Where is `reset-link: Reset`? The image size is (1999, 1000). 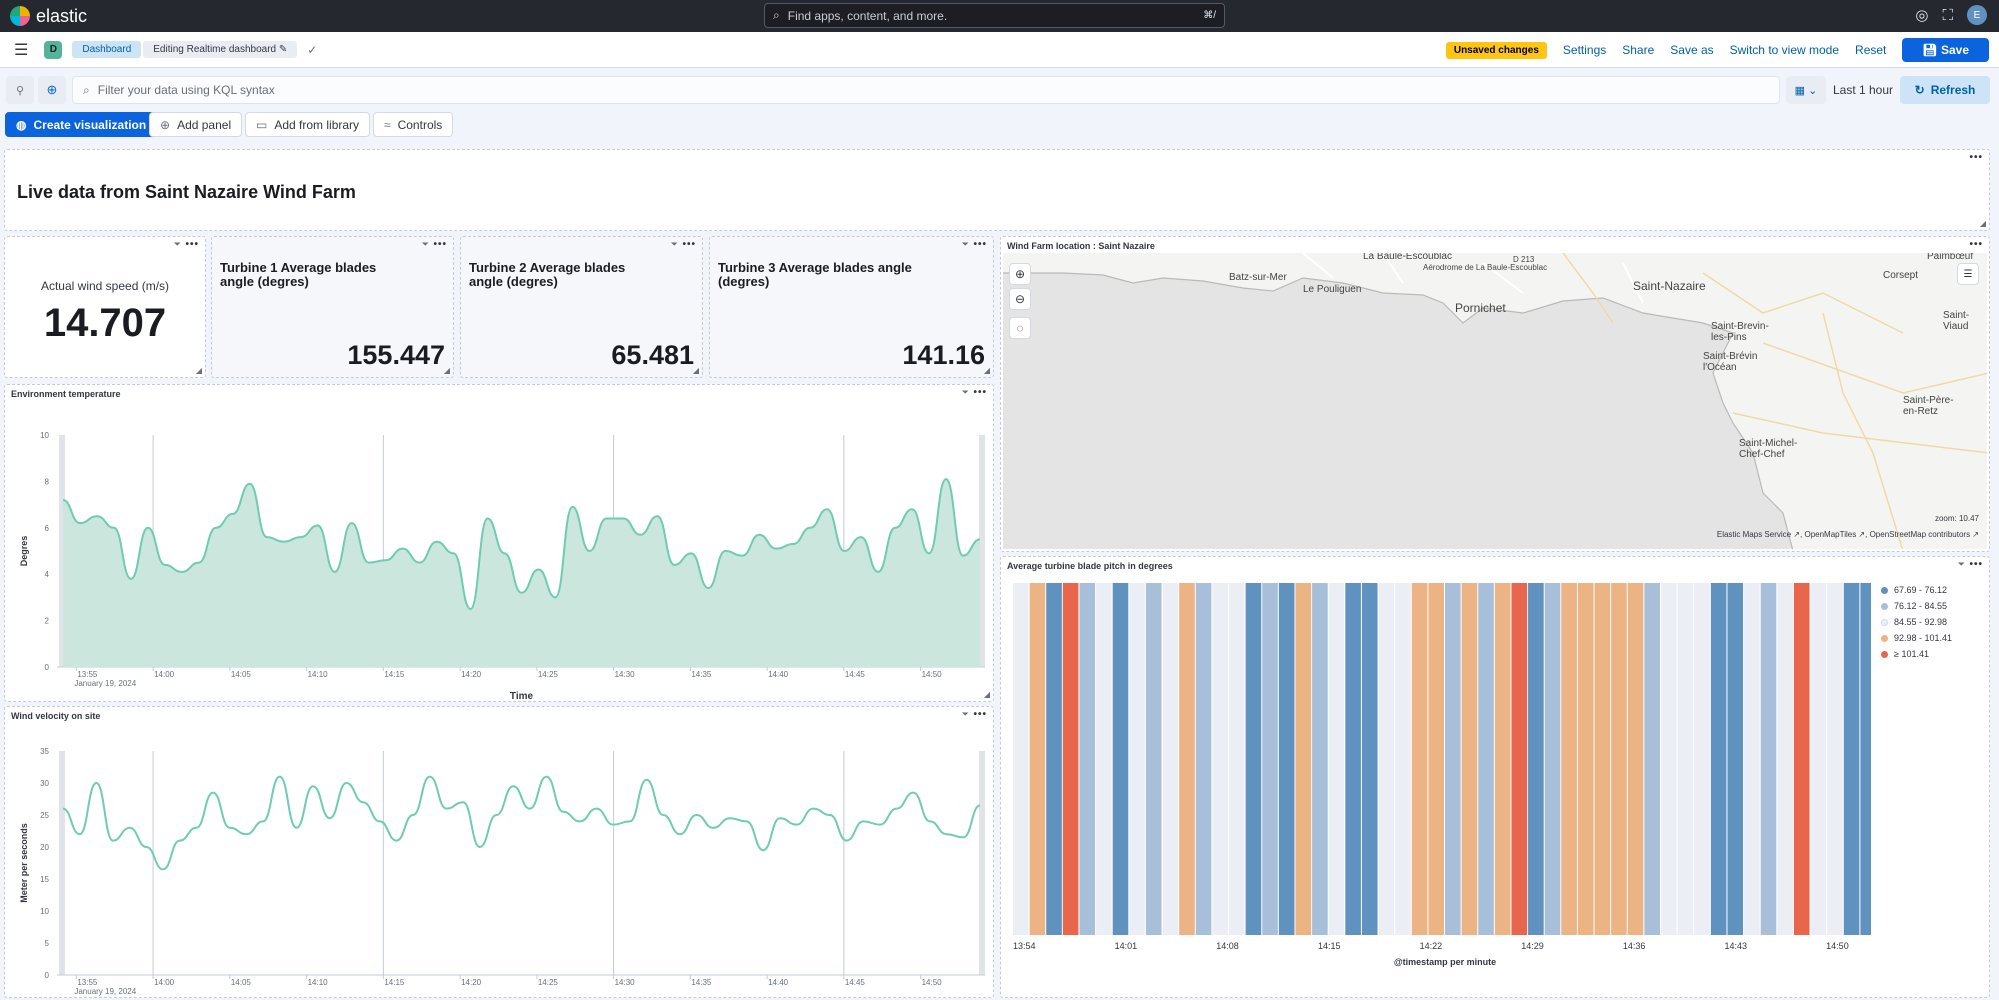 reset-link: Reset is located at coordinates (1870, 50).